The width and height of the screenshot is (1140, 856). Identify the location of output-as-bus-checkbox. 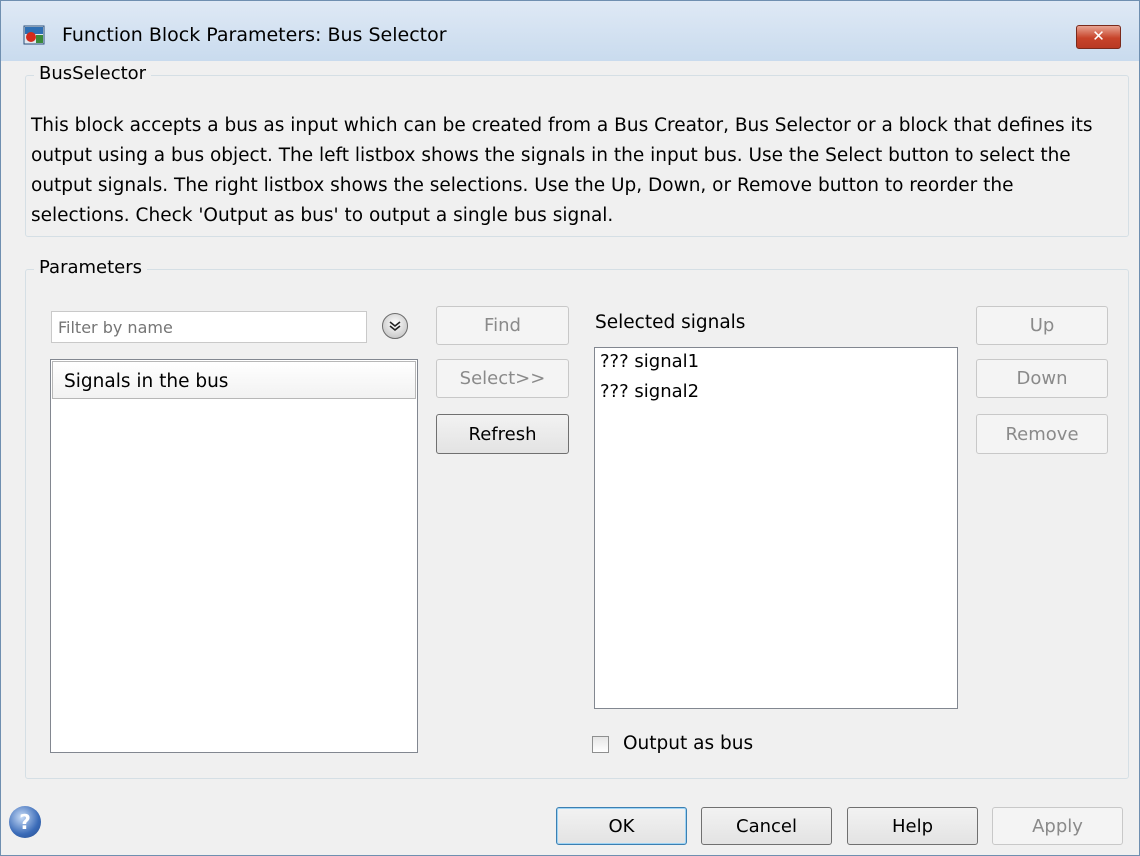
(600, 744).